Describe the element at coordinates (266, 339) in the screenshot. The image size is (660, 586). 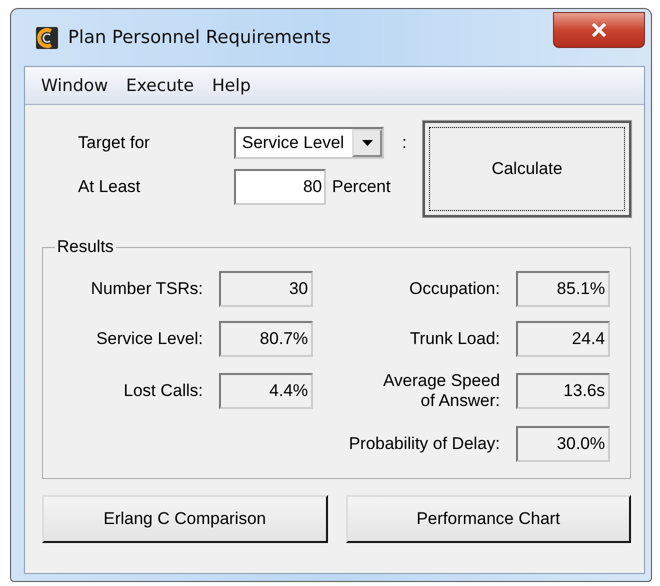
I see `result-value: 80.7%` at that location.